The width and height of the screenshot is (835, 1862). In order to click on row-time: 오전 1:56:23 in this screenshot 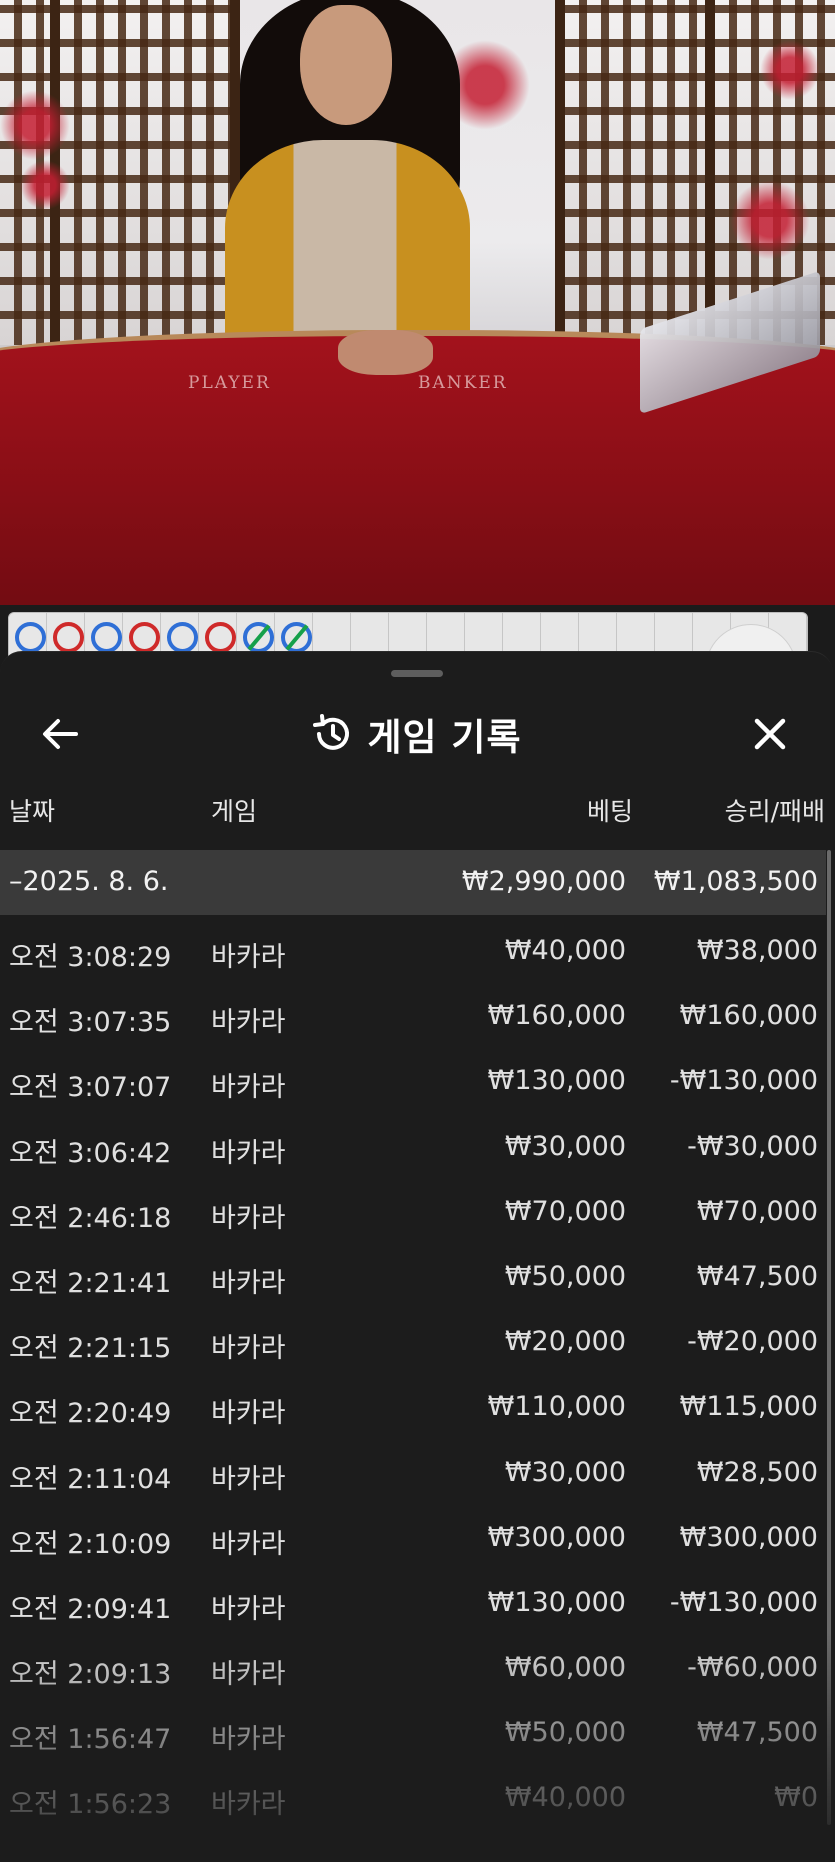, I will do `click(90, 1805)`.